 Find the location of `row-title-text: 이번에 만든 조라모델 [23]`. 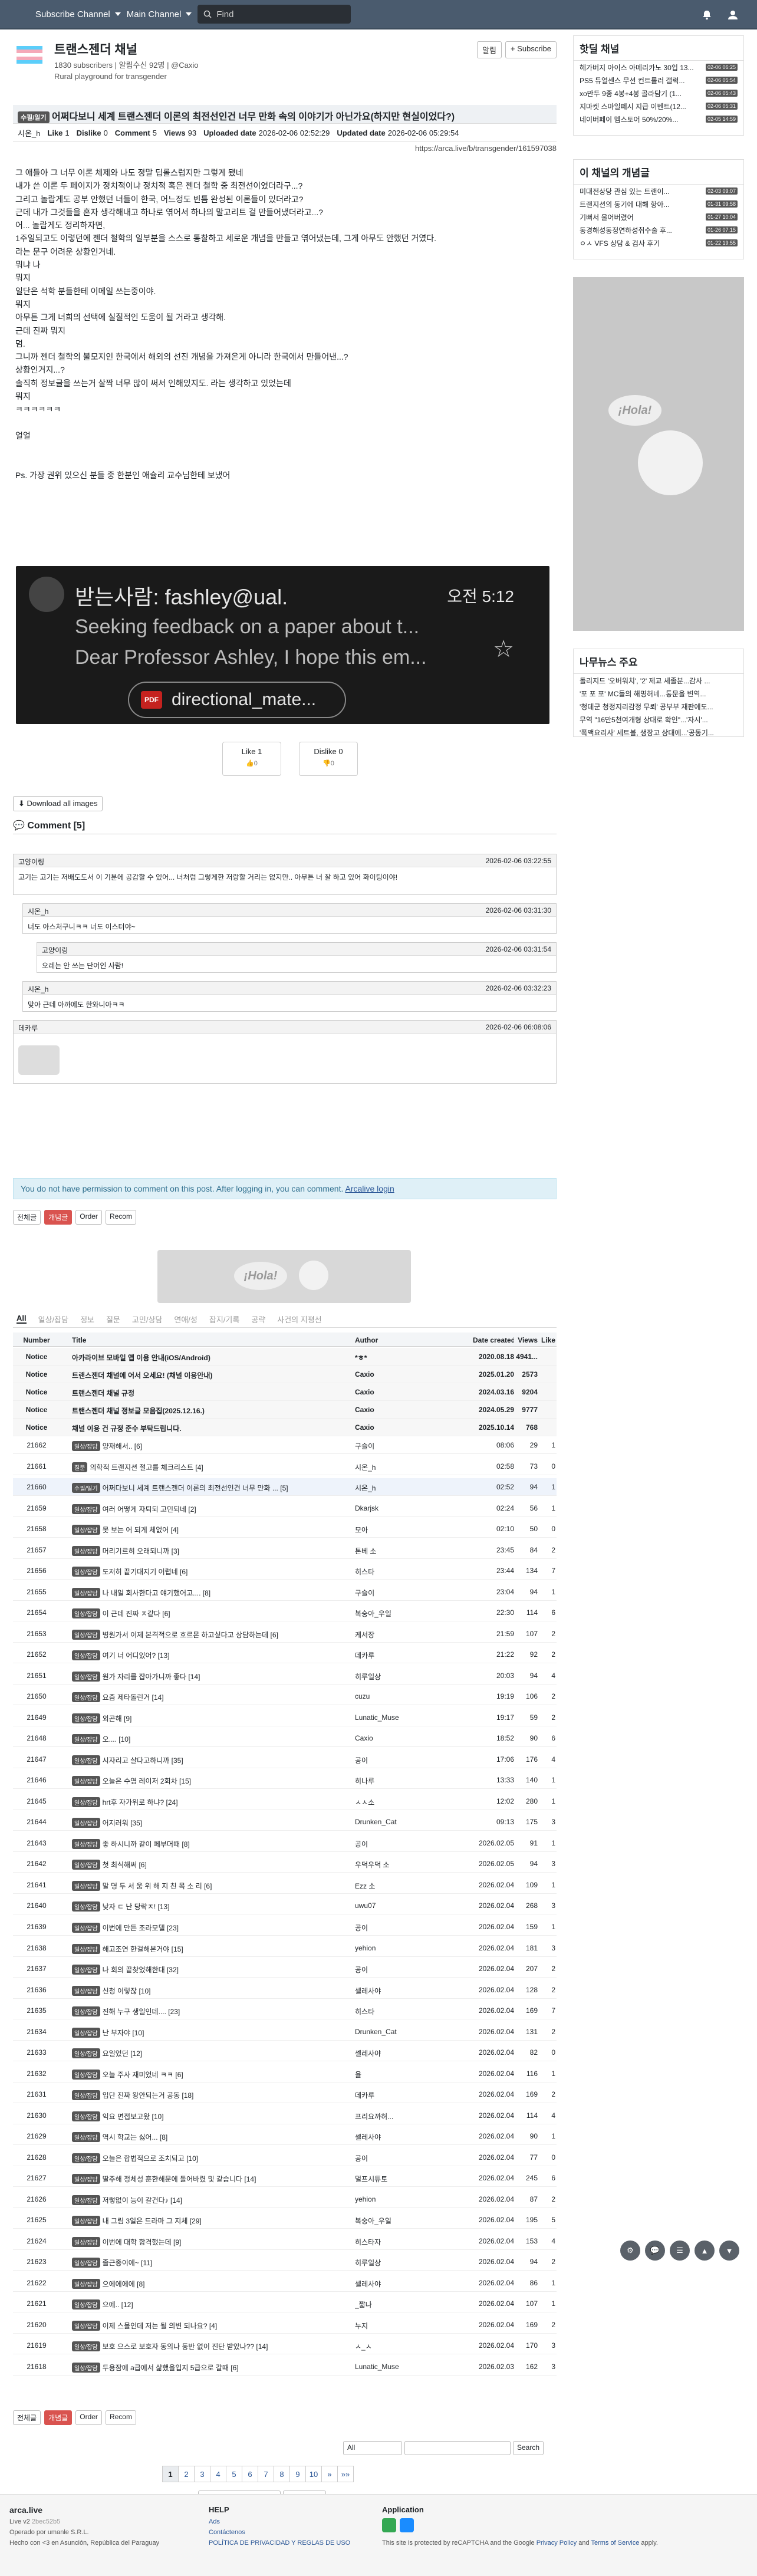

row-title-text: 이번에 만든 조라모델 [23] is located at coordinates (141, 1928).